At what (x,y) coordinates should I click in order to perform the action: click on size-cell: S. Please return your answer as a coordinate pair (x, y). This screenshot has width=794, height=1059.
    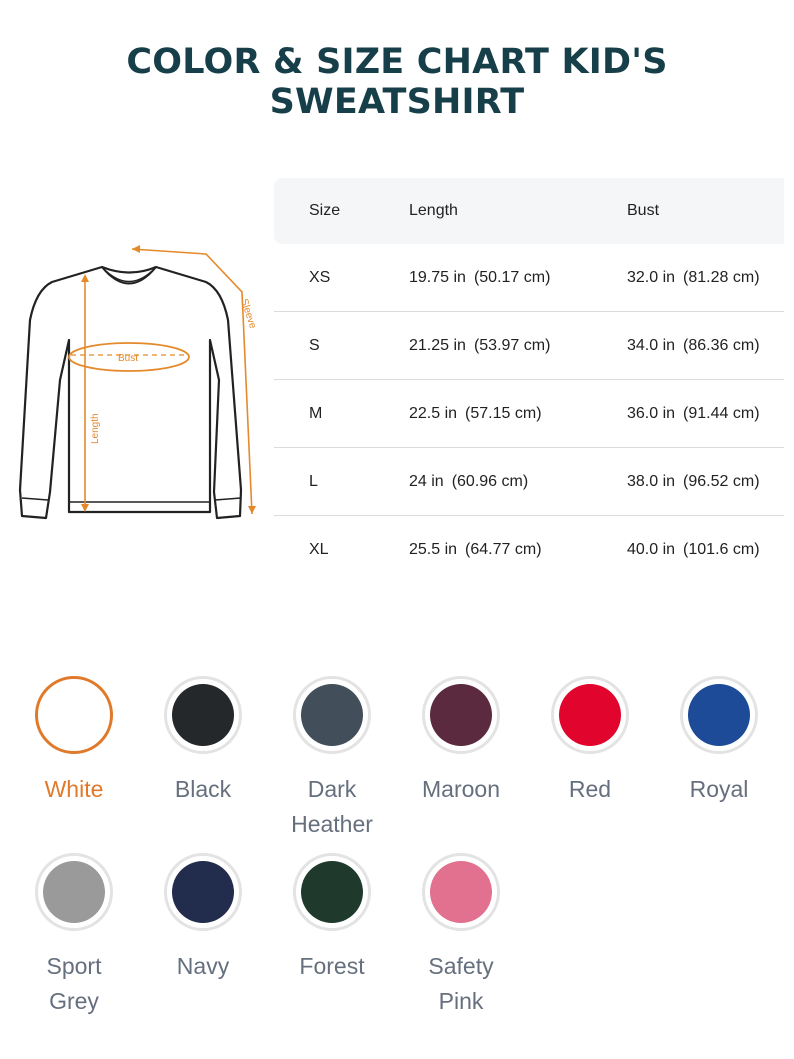
    Looking at the image, I should click on (314, 345).